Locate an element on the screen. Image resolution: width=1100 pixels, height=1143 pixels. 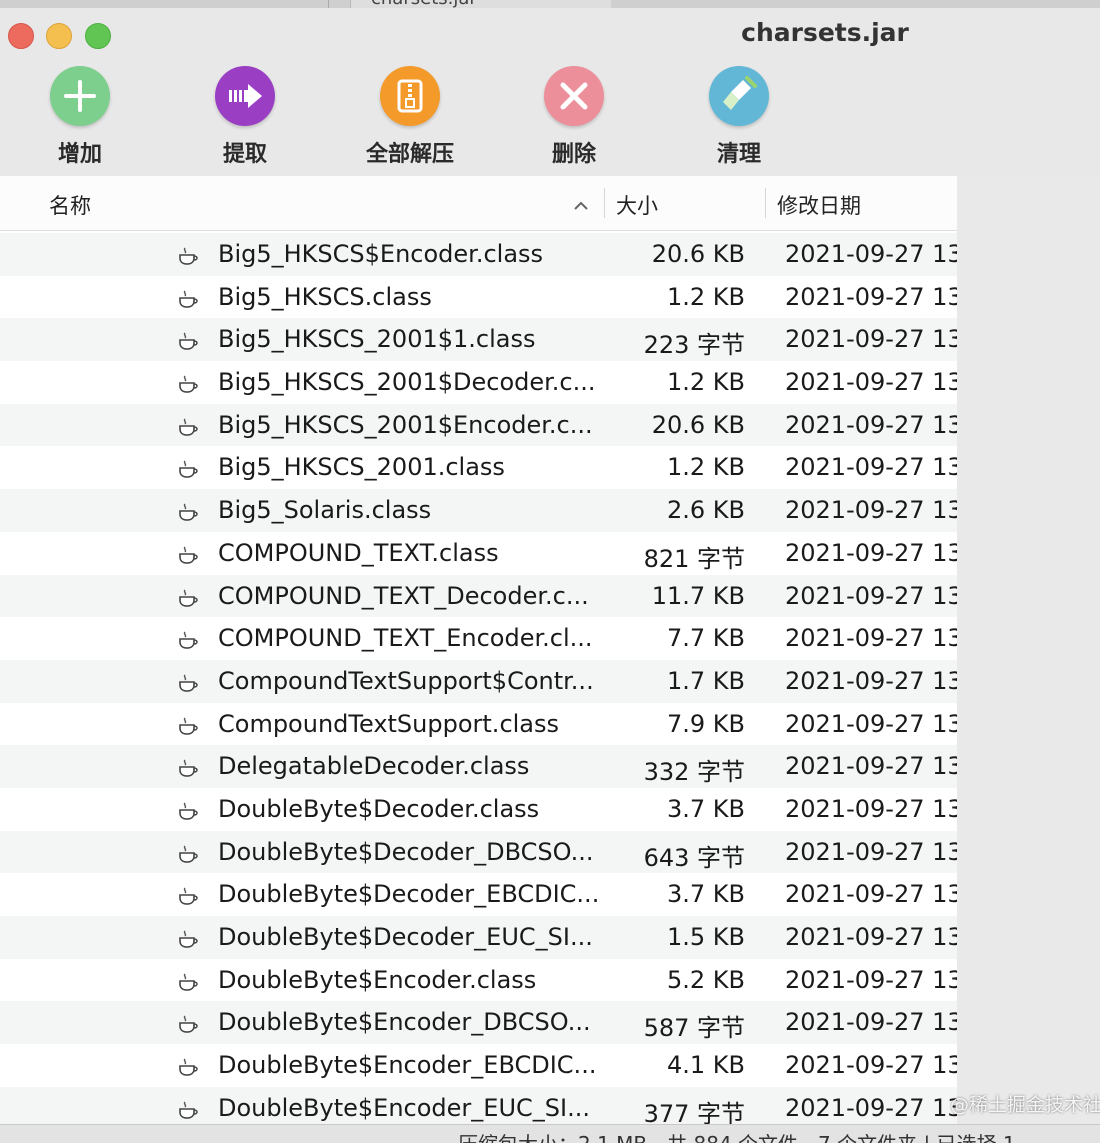
unzip-icon is located at coordinates (410, 96).